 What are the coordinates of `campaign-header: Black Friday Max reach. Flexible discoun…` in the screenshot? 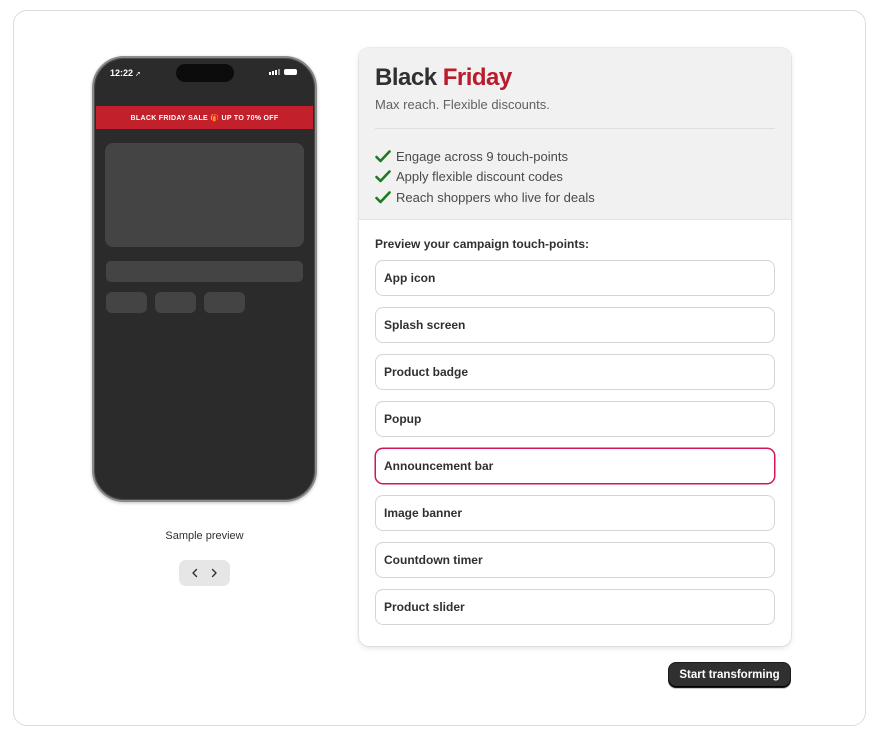 It's located at (575, 134).